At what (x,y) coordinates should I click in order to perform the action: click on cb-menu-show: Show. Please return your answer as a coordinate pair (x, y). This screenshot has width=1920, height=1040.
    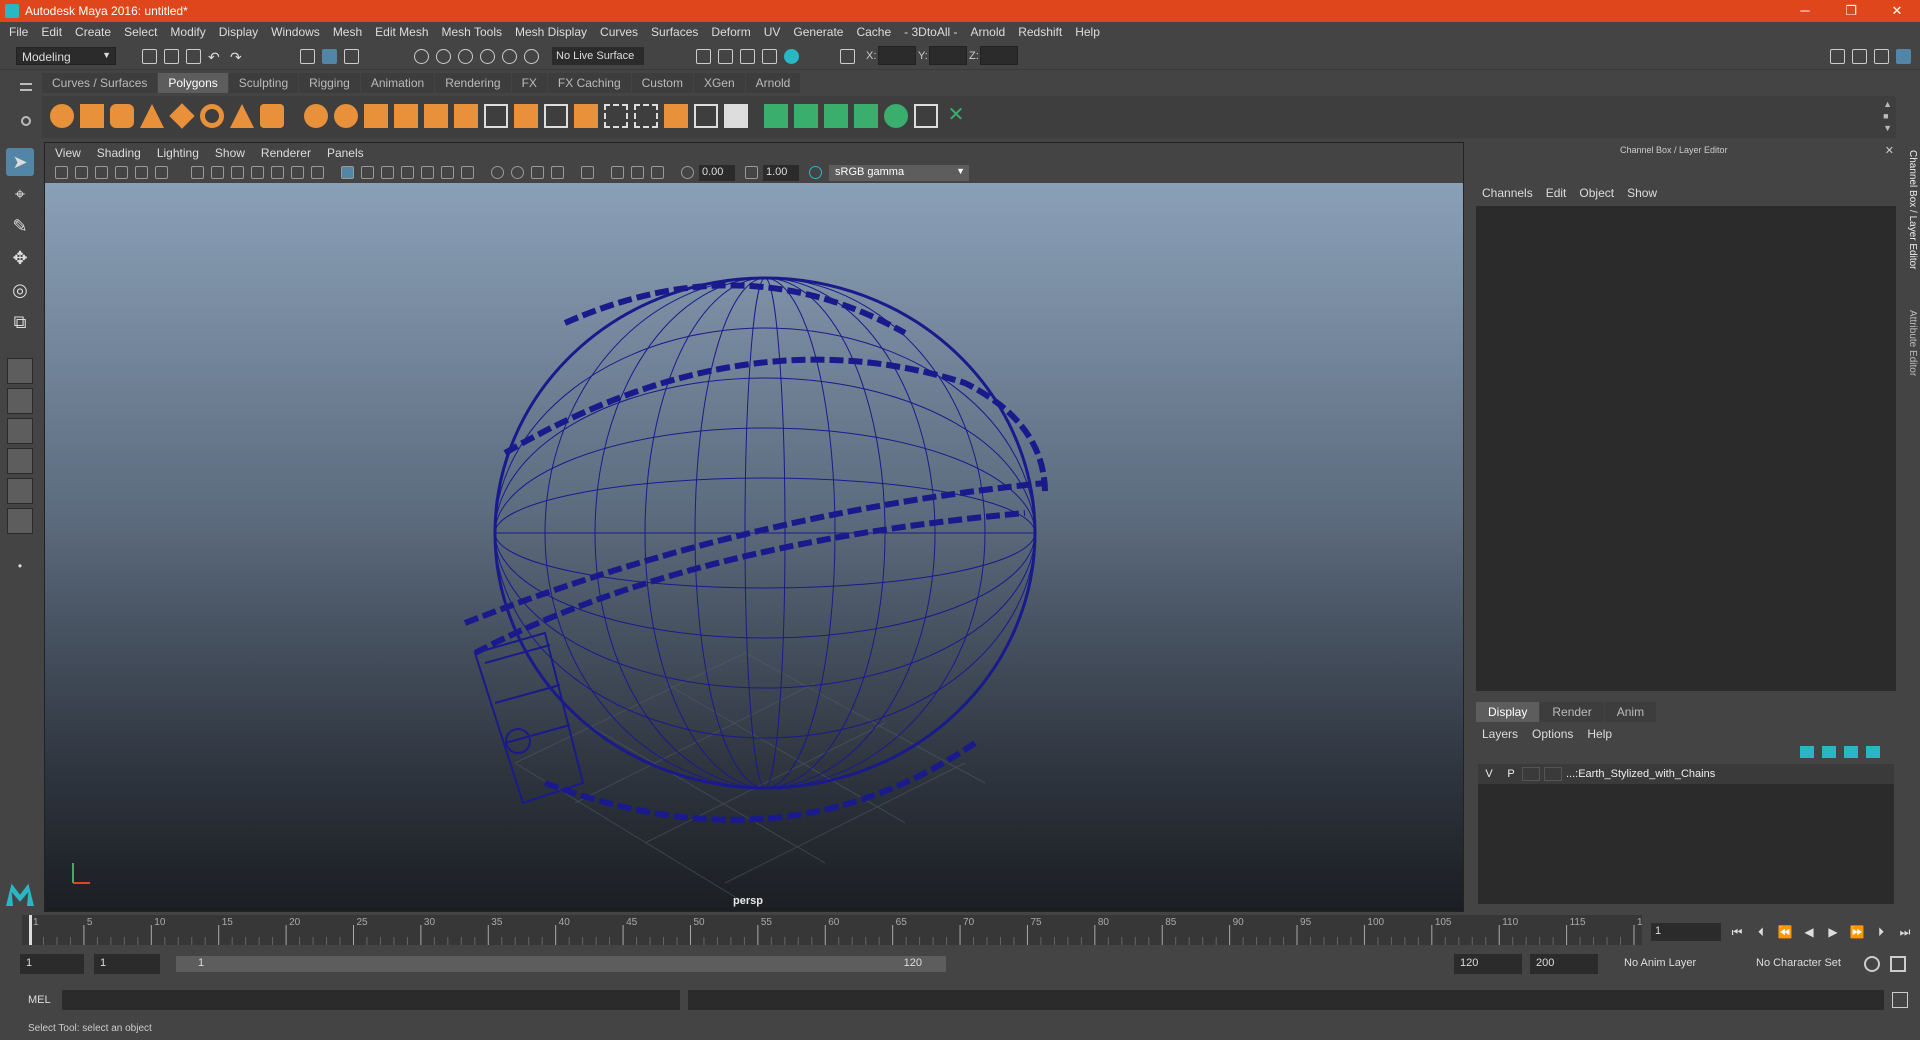
    Looking at the image, I should click on (1642, 193).